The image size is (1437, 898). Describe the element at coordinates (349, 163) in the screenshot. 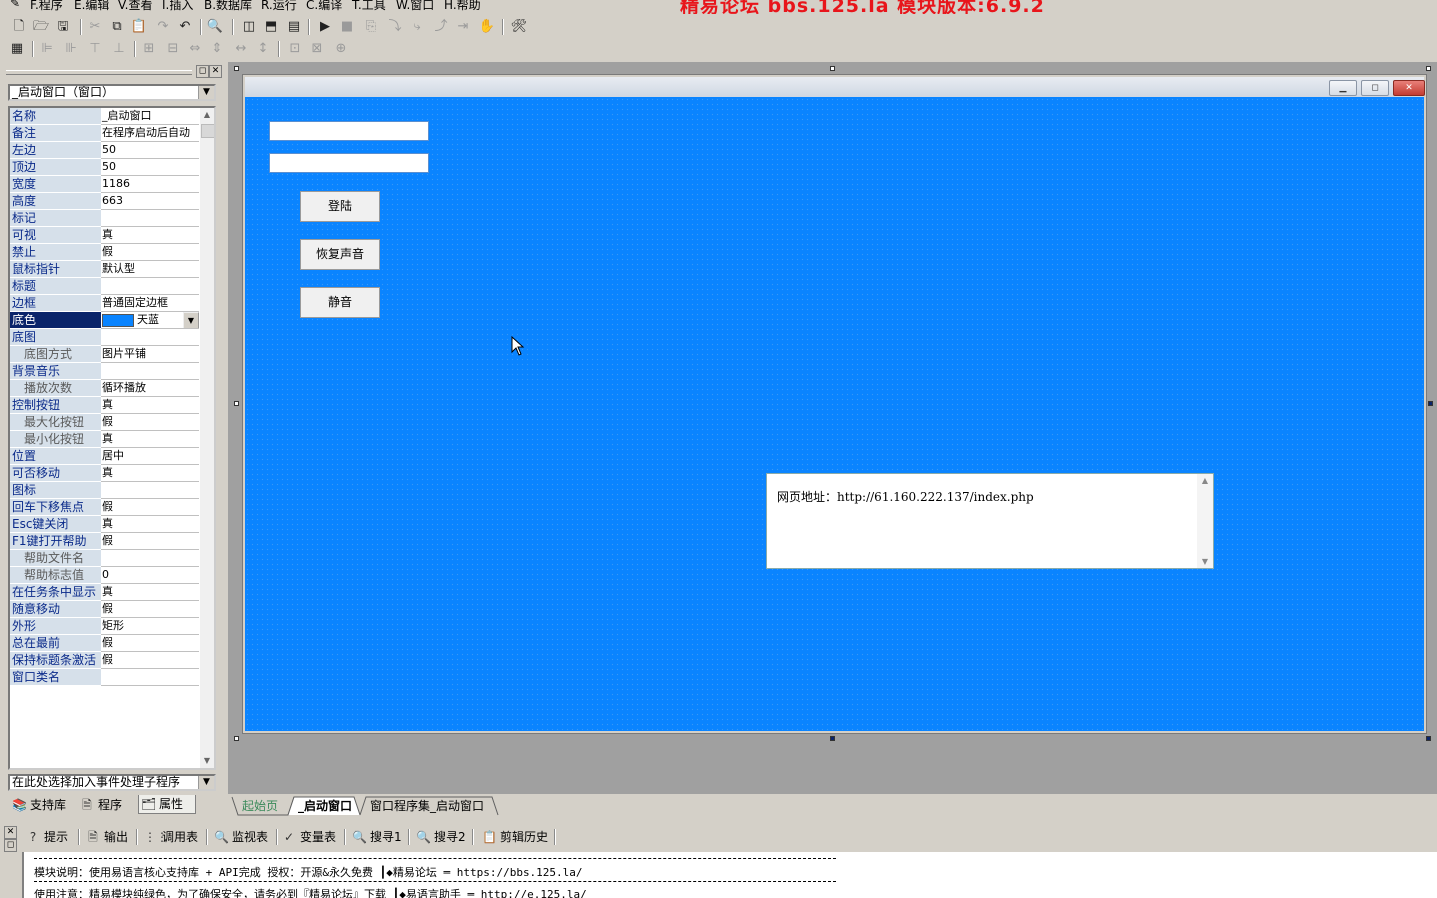

I see `password-input` at that location.